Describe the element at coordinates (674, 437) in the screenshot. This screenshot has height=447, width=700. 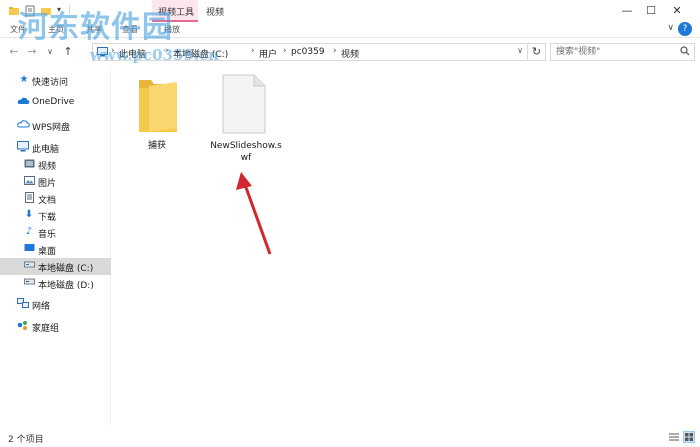
I see `details-view-icon` at that location.